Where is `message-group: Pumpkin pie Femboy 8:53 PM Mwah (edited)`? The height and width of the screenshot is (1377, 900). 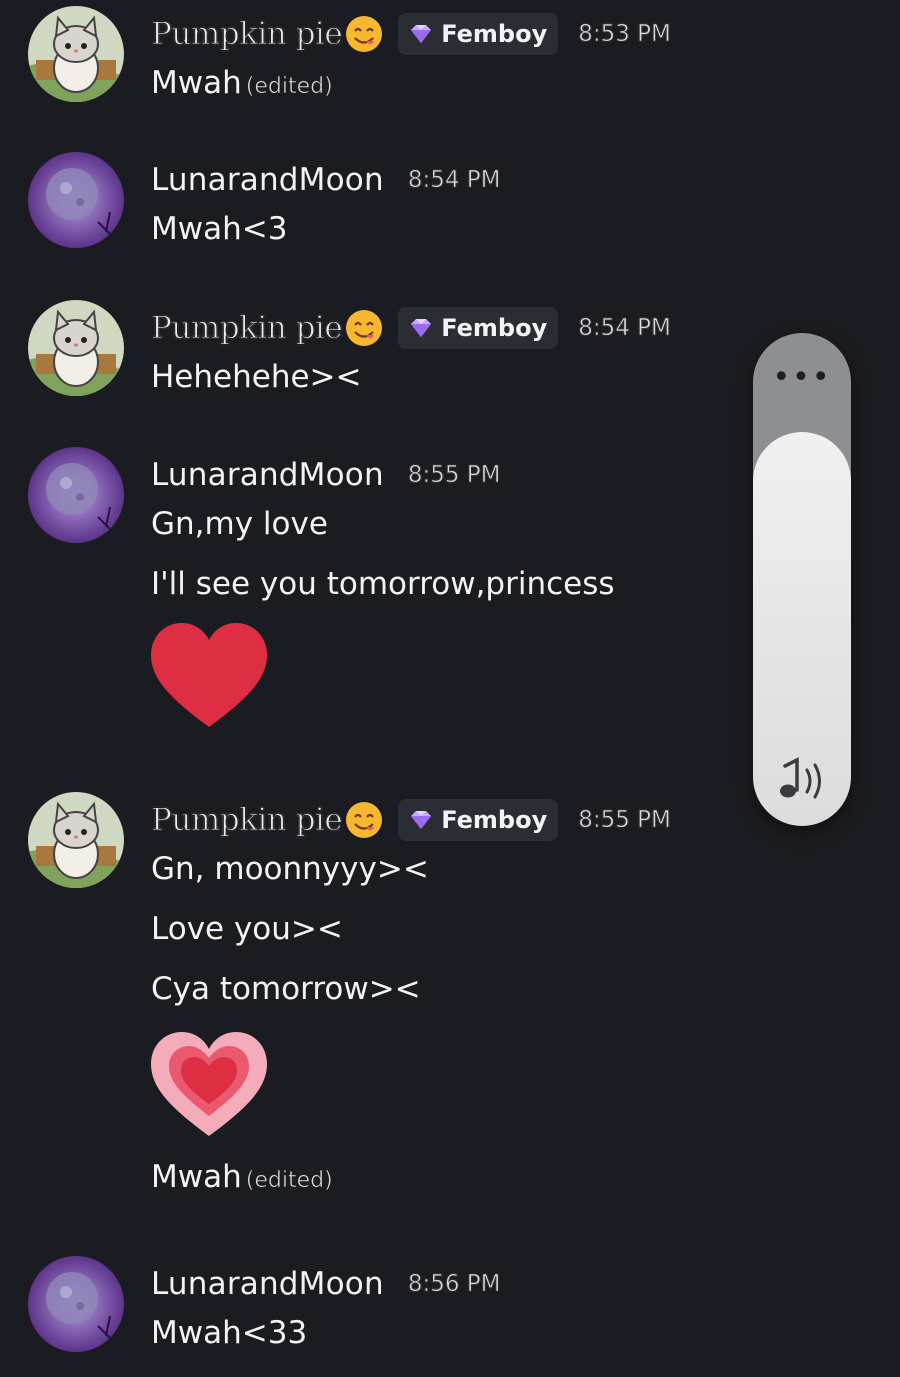 message-group: Pumpkin pie Femboy 8:53 PM Mwah (edited) is located at coordinates (360, 74).